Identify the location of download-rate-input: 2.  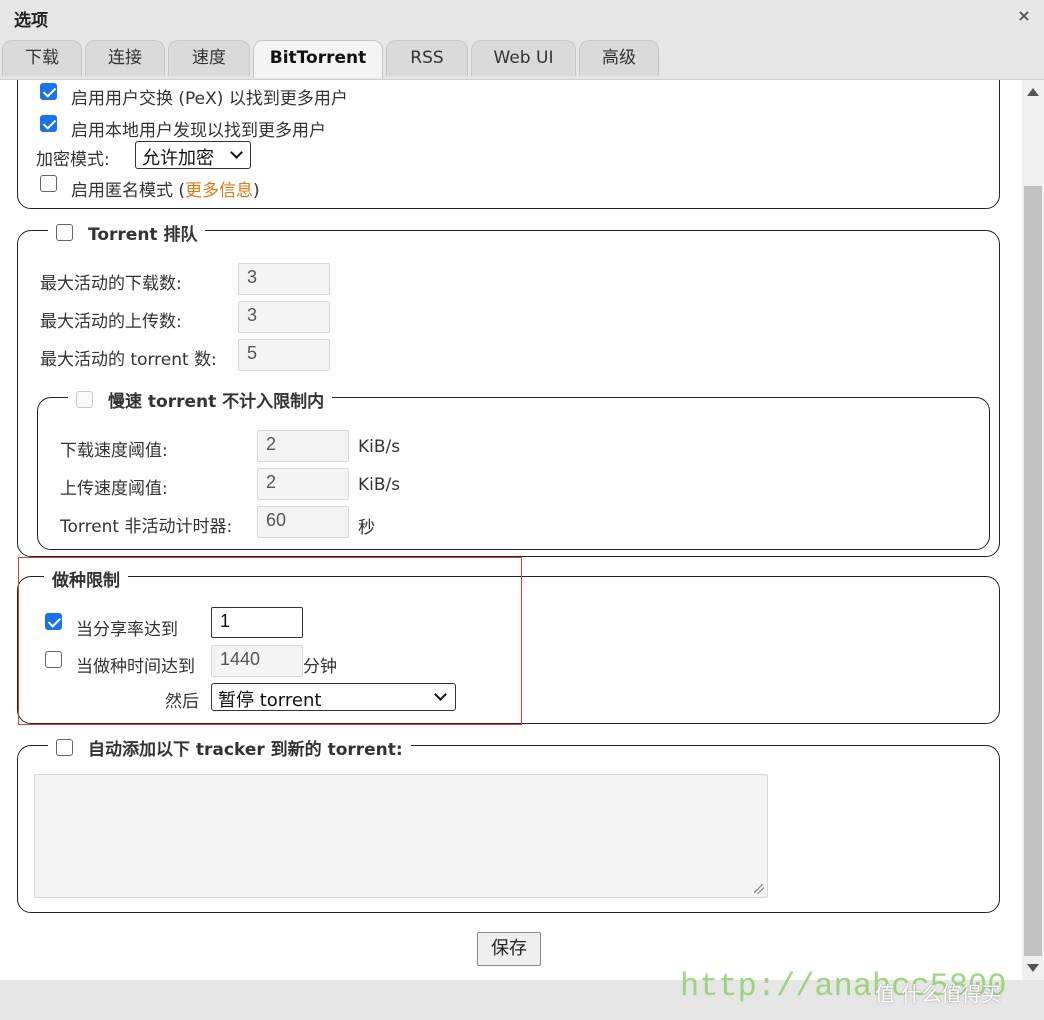
(303, 446).